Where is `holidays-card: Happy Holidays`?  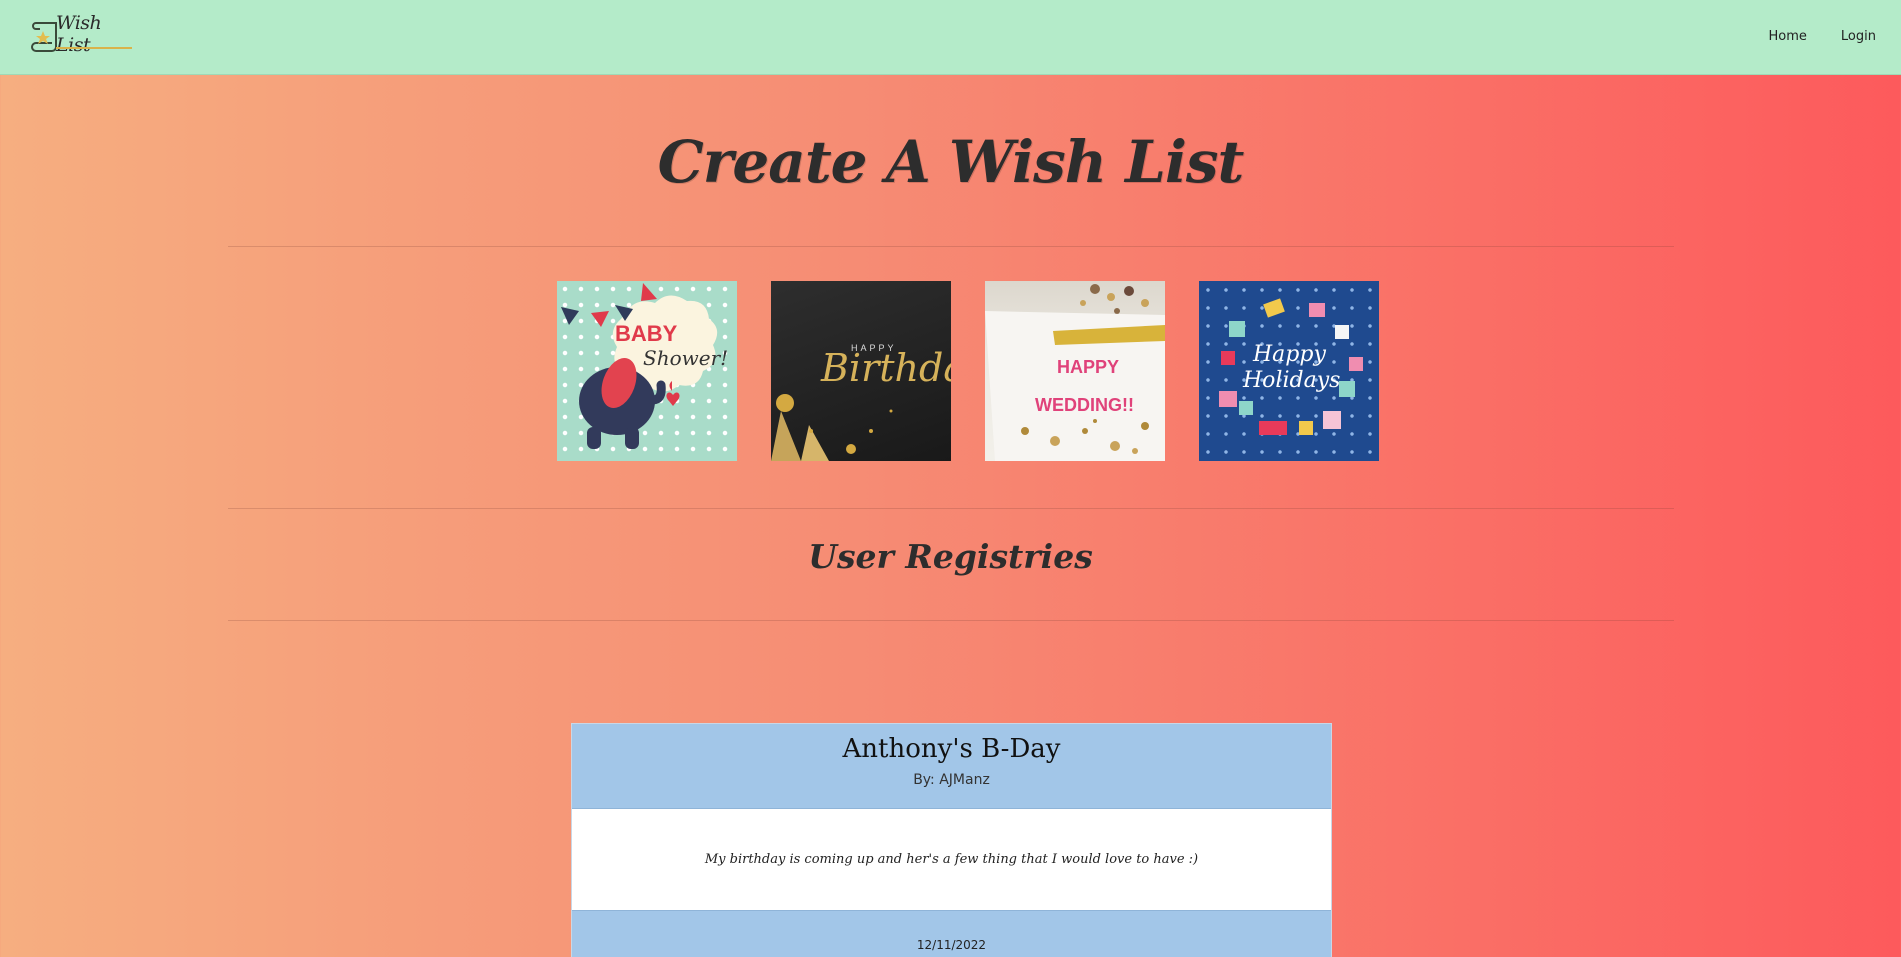
holidays-card: Happy Holidays is located at coordinates (1289, 371).